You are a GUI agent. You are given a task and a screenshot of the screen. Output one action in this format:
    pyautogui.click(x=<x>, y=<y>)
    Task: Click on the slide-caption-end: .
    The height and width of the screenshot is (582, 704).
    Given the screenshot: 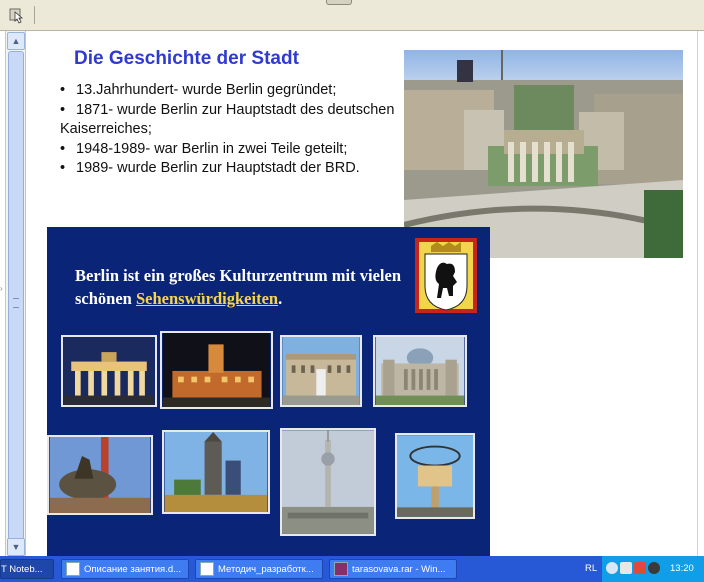 What is the action you would take?
    pyautogui.click(x=280, y=298)
    